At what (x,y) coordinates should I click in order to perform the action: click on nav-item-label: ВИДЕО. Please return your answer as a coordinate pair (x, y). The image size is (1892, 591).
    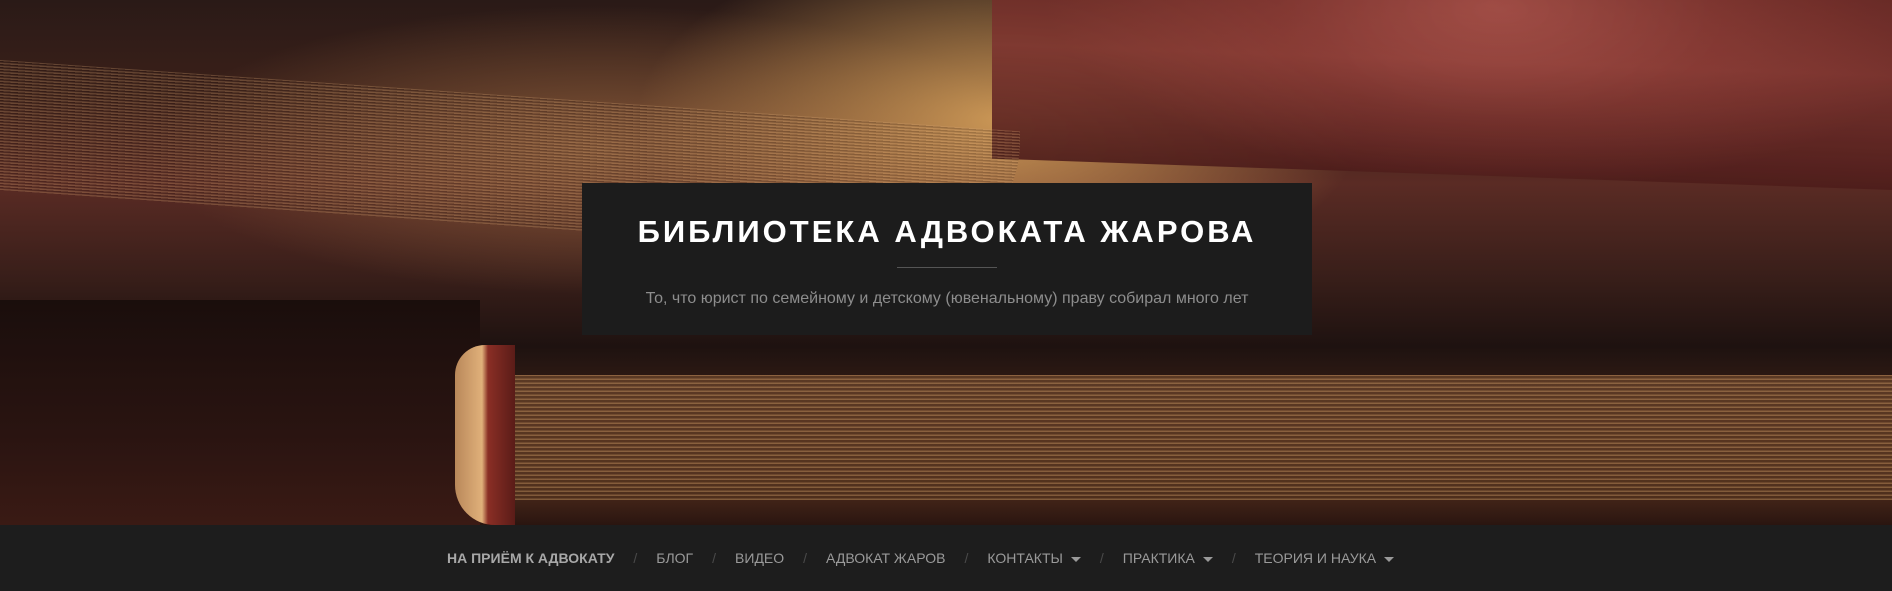
    Looking at the image, I should click on (760, 558).